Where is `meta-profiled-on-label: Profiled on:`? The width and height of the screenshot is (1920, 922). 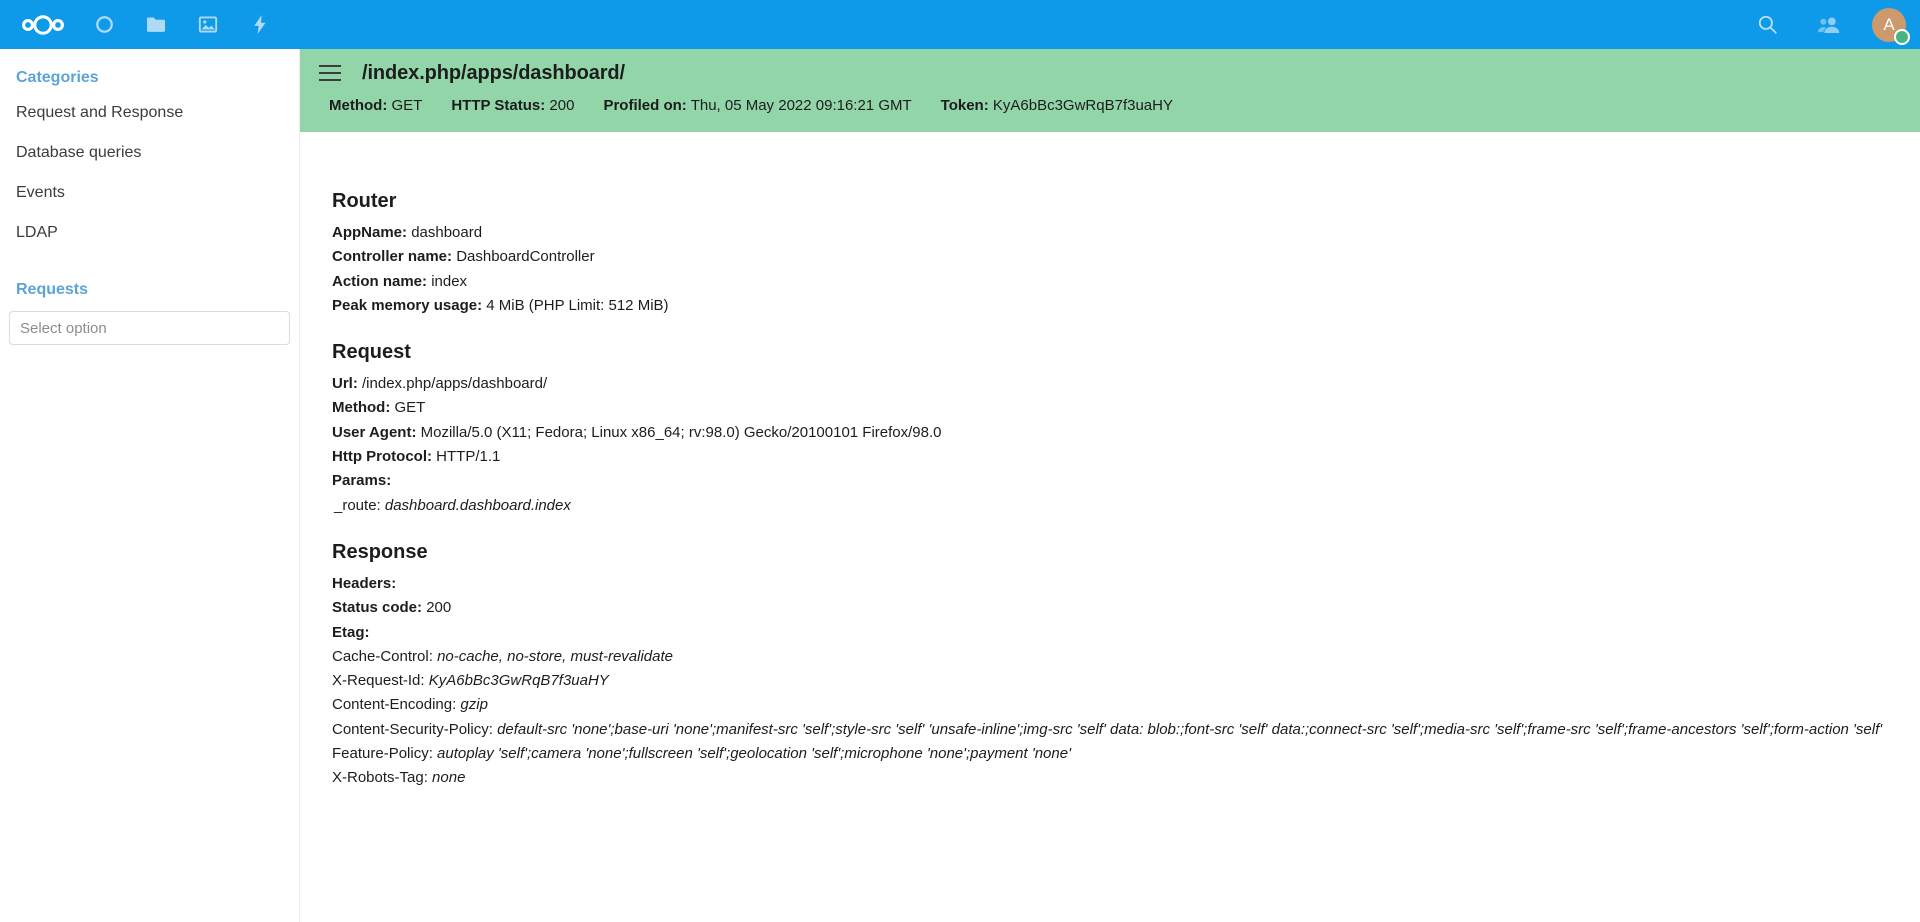 meta-profiled-on-label: Profiled on: is located at coordinates (645, 105).